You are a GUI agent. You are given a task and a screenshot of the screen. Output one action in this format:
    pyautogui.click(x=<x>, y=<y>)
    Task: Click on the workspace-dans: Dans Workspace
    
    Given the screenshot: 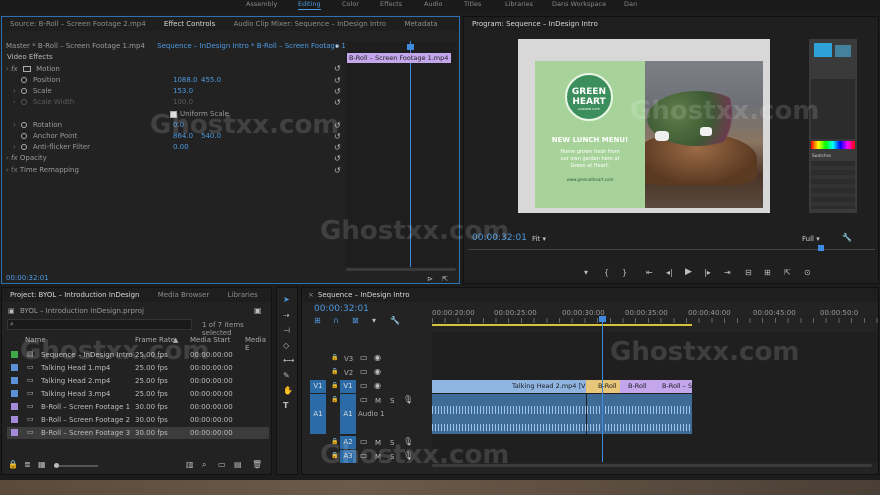 What is the action you would take?
    pyautogui.click(x=579, y=5)
    